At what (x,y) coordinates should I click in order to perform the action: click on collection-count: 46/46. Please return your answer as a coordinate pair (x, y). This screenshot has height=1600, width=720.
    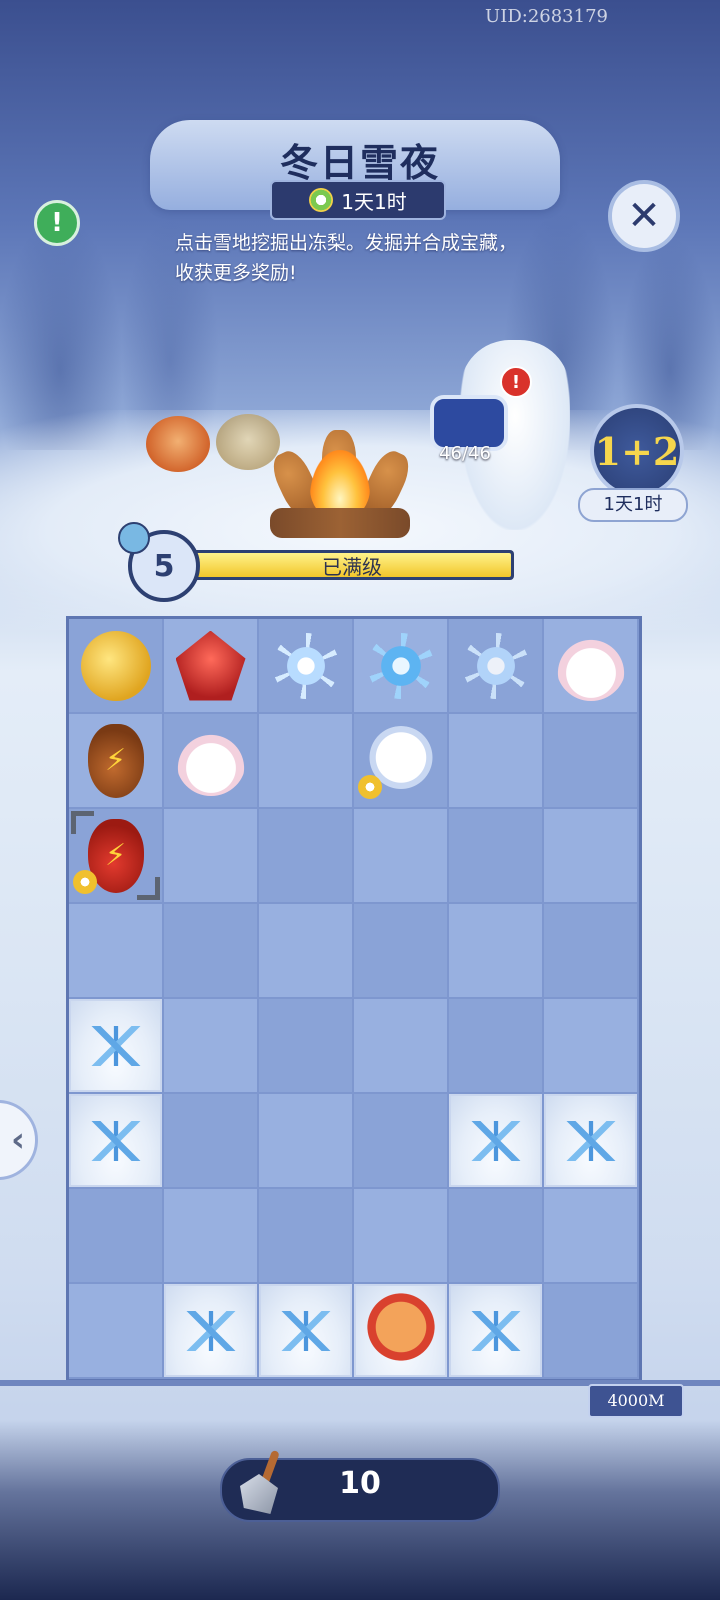
    Looking at the image, I should click on (465, 453).